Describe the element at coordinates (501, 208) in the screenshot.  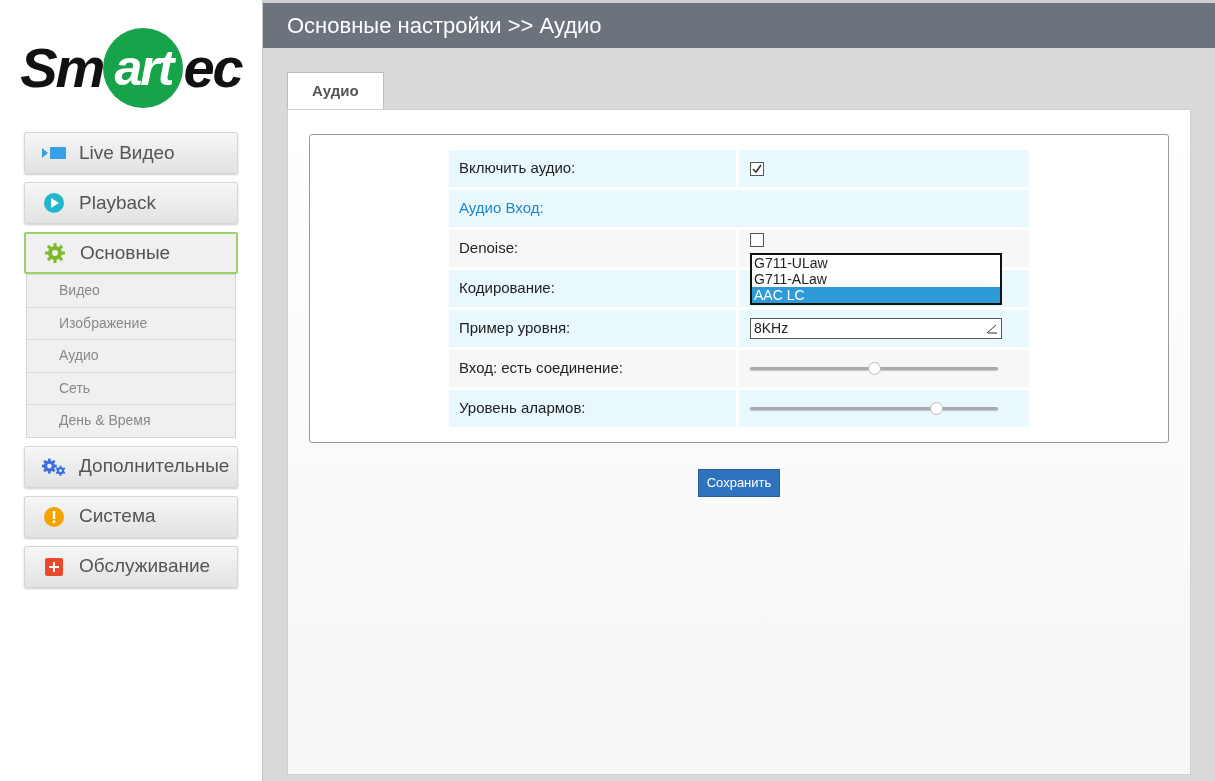
I see `section-heading: Аудио Вход:` at that location.